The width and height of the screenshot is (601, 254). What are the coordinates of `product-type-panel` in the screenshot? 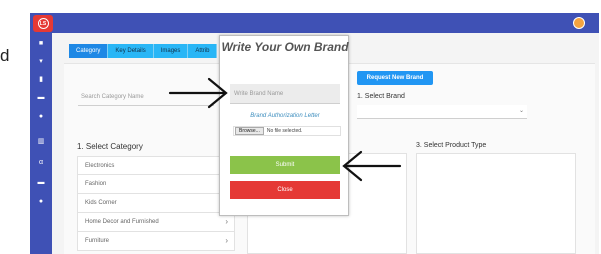 It's located at (496, 203).